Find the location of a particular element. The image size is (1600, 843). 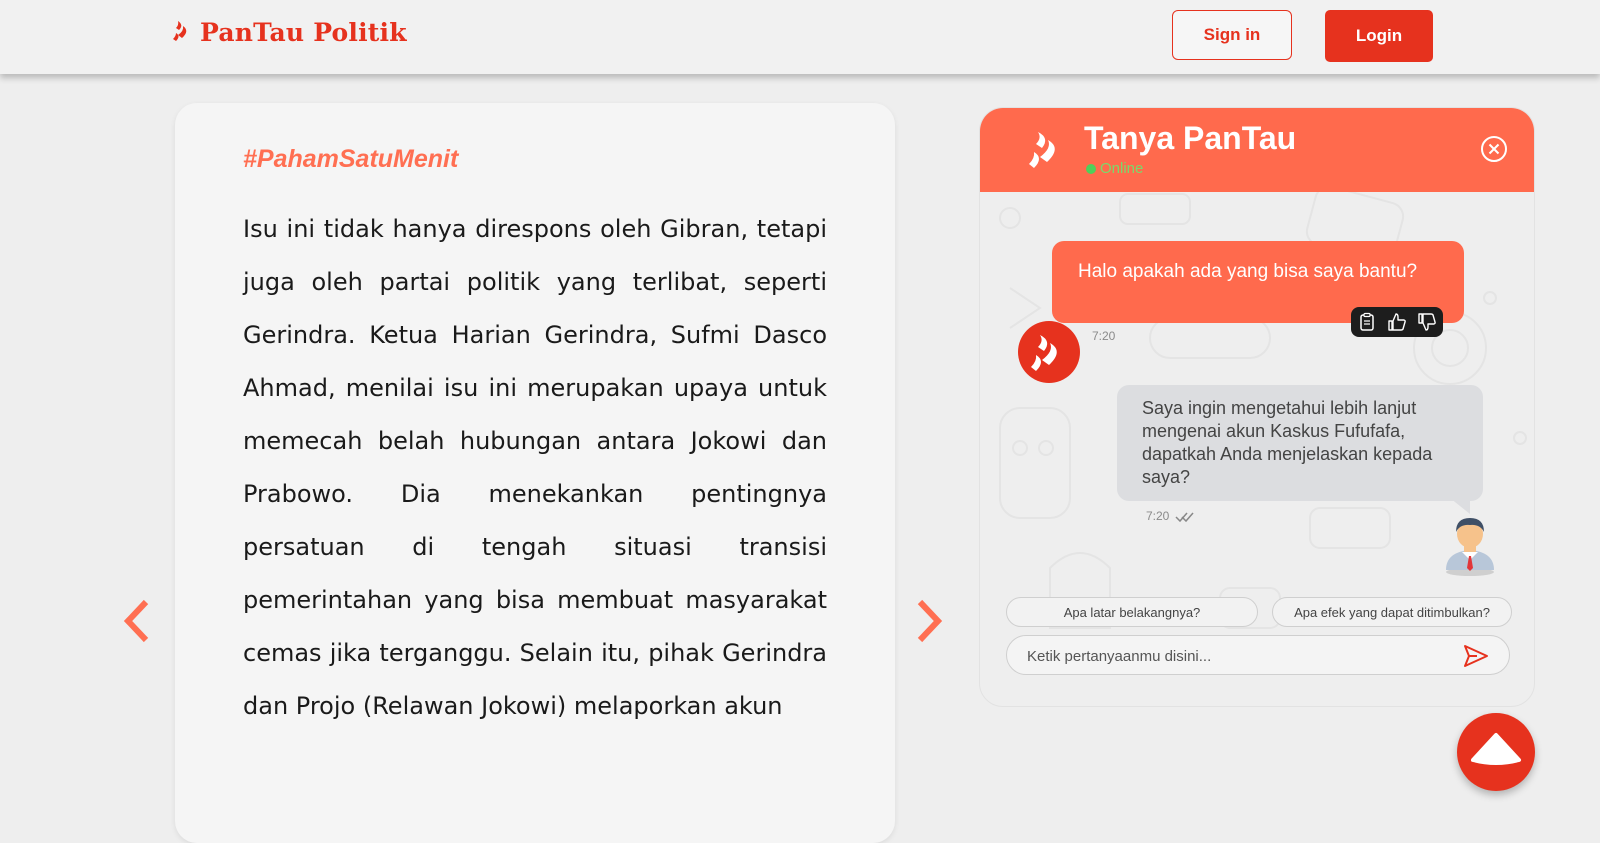

brand: PanTau Politik is located at coordinates (288, 32).